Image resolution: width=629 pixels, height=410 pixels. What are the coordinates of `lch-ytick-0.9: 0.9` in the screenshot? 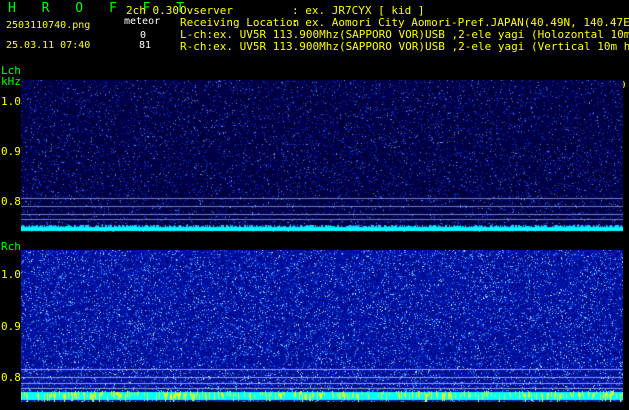 It's located at (11, 151).